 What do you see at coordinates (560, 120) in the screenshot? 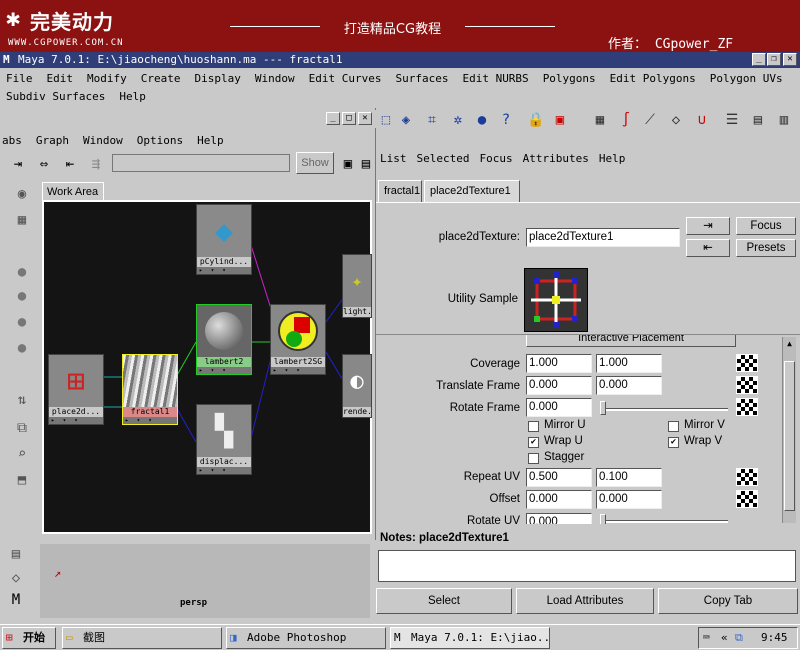
I see `render-icon: ▣` at bounding box center [560, 120].